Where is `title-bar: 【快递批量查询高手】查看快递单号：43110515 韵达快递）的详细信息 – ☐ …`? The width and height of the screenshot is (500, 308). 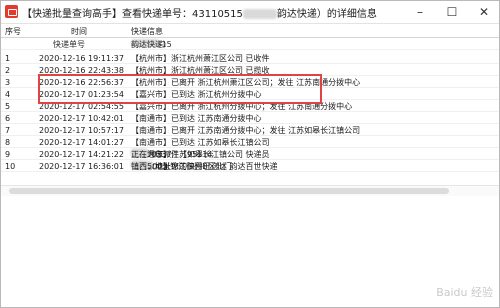
title-bar: 【快递批量查询高手】查看快递单号：43110515 韵达快递）的详细信息 – ☐ … is located at coordinates (250, 12).